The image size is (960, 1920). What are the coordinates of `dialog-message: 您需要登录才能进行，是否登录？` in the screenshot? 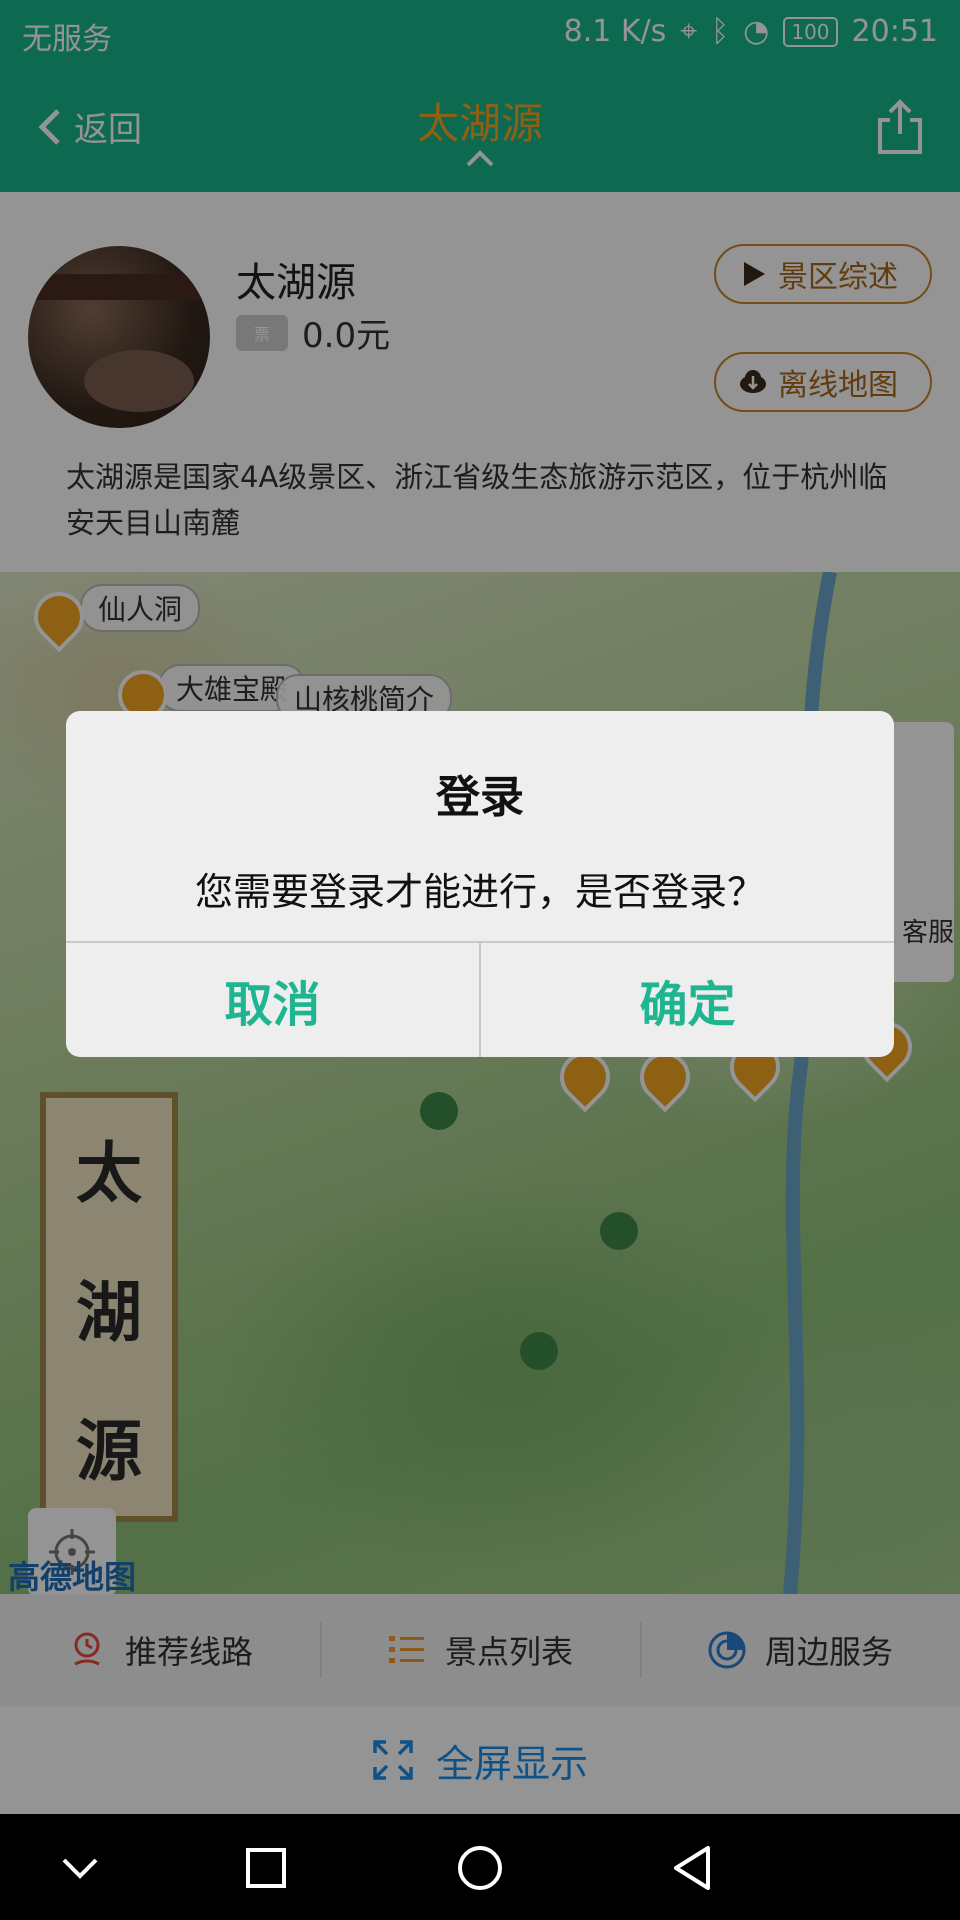 It's located at (479, 892).